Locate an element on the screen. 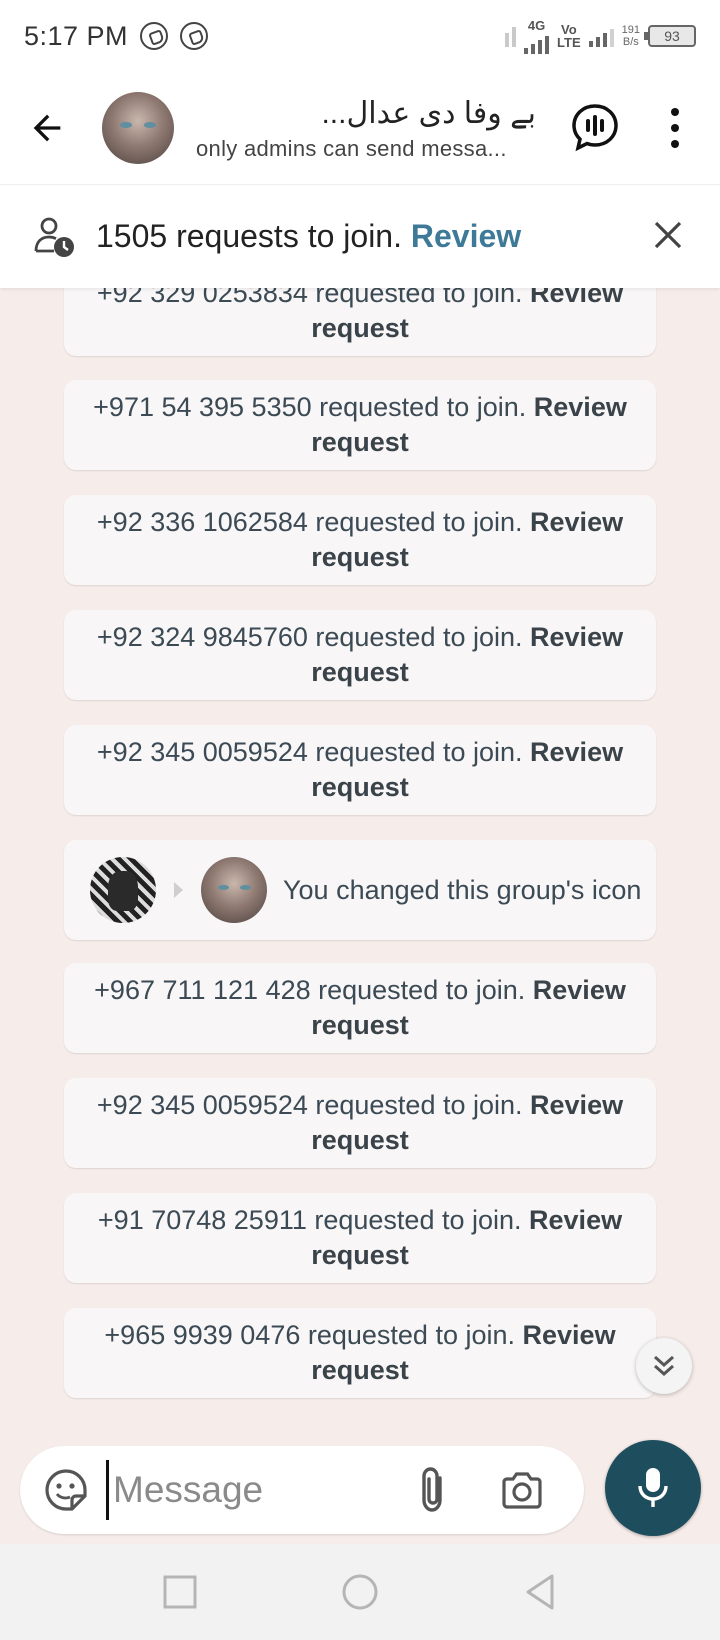 This screenshot has width=720, height=1640. voice-chat-icon is located at coordinates (595, 128).